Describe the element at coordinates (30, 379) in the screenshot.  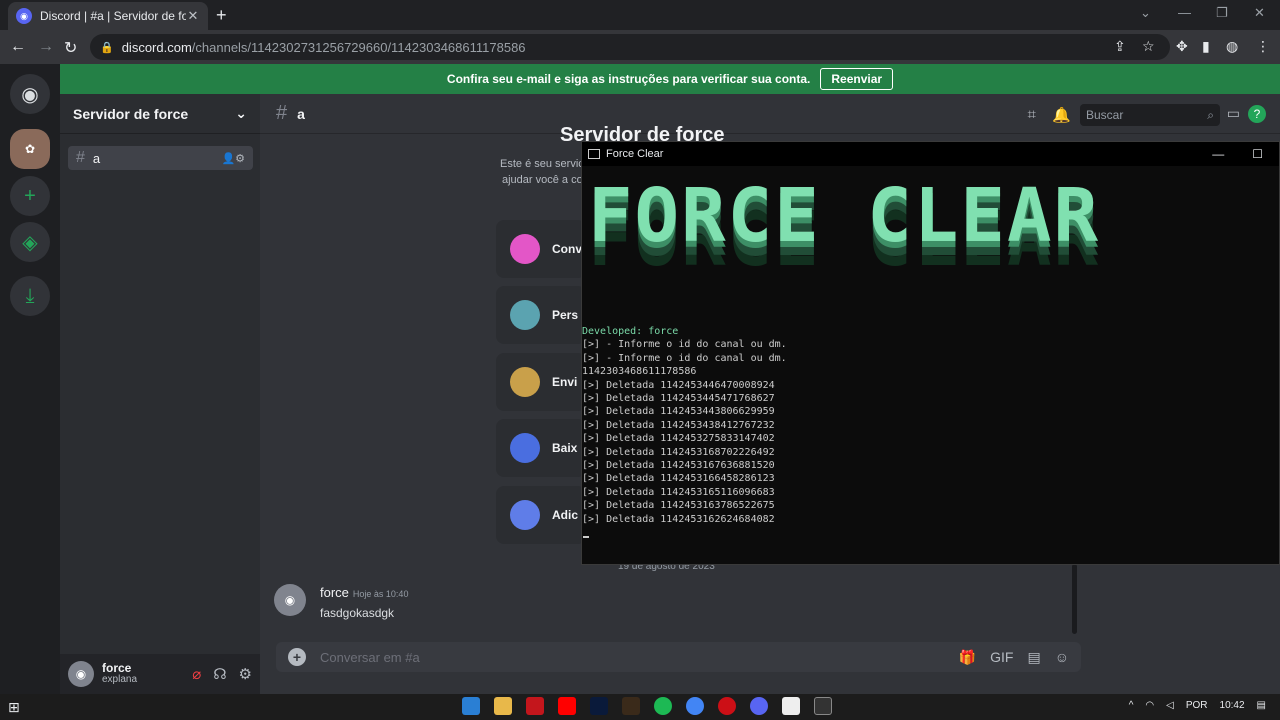
I see `server-list: ◉ ✿ + ◈ ⤓` at that location.